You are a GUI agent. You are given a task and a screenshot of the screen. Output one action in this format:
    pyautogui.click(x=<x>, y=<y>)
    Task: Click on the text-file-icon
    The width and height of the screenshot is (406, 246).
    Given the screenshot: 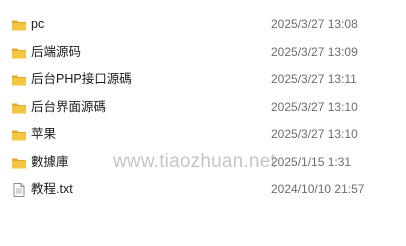 What is the action you would take?
    pyautogui.click(x=19, y=190)
    